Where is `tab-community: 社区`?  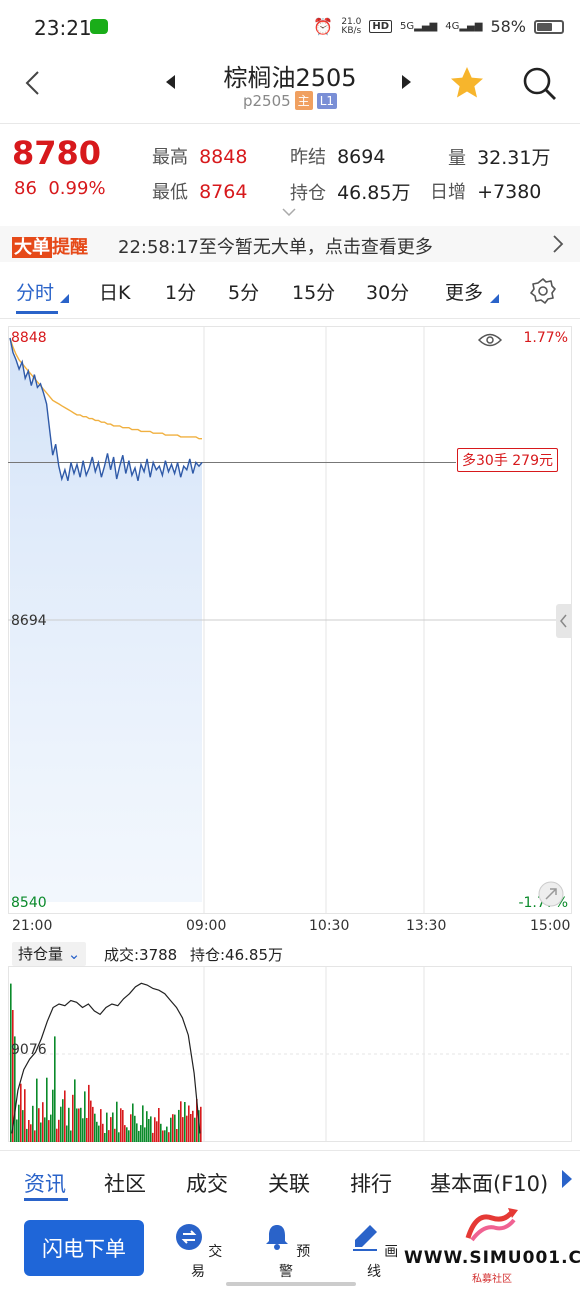 tab-community: 社区 is located at coordinates (125, 1183).